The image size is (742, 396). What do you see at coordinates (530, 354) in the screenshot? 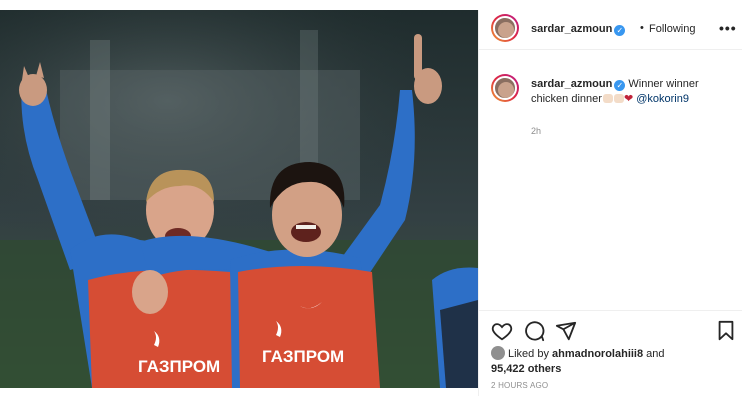
I see `likes-prefix: Liked by` at bounding box center [530, 354].